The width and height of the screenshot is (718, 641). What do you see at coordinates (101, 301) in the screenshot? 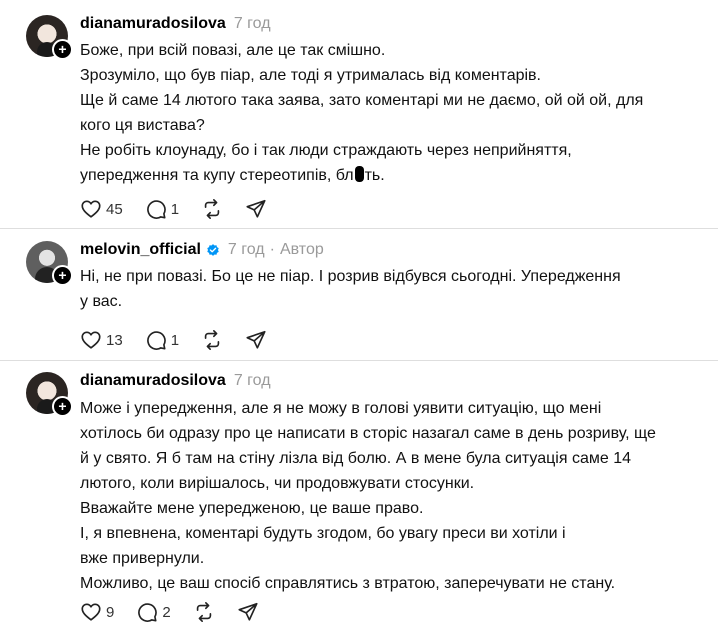
I see `body-line: у вас.` at bounding box center [101, 301].